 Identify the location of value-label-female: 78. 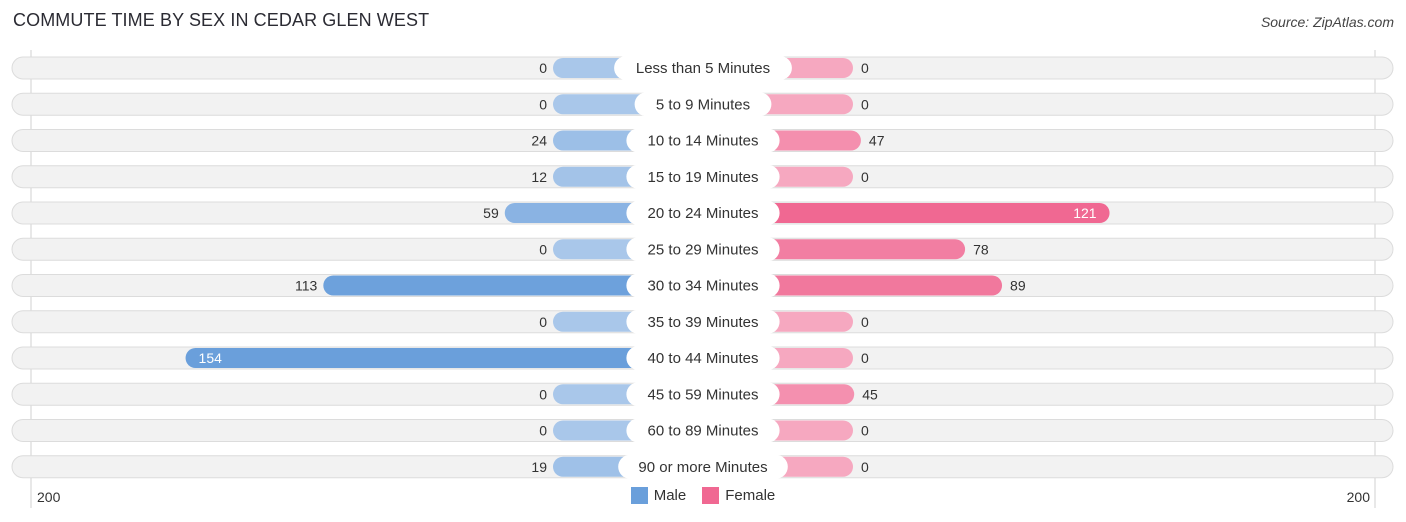
(981, 249).